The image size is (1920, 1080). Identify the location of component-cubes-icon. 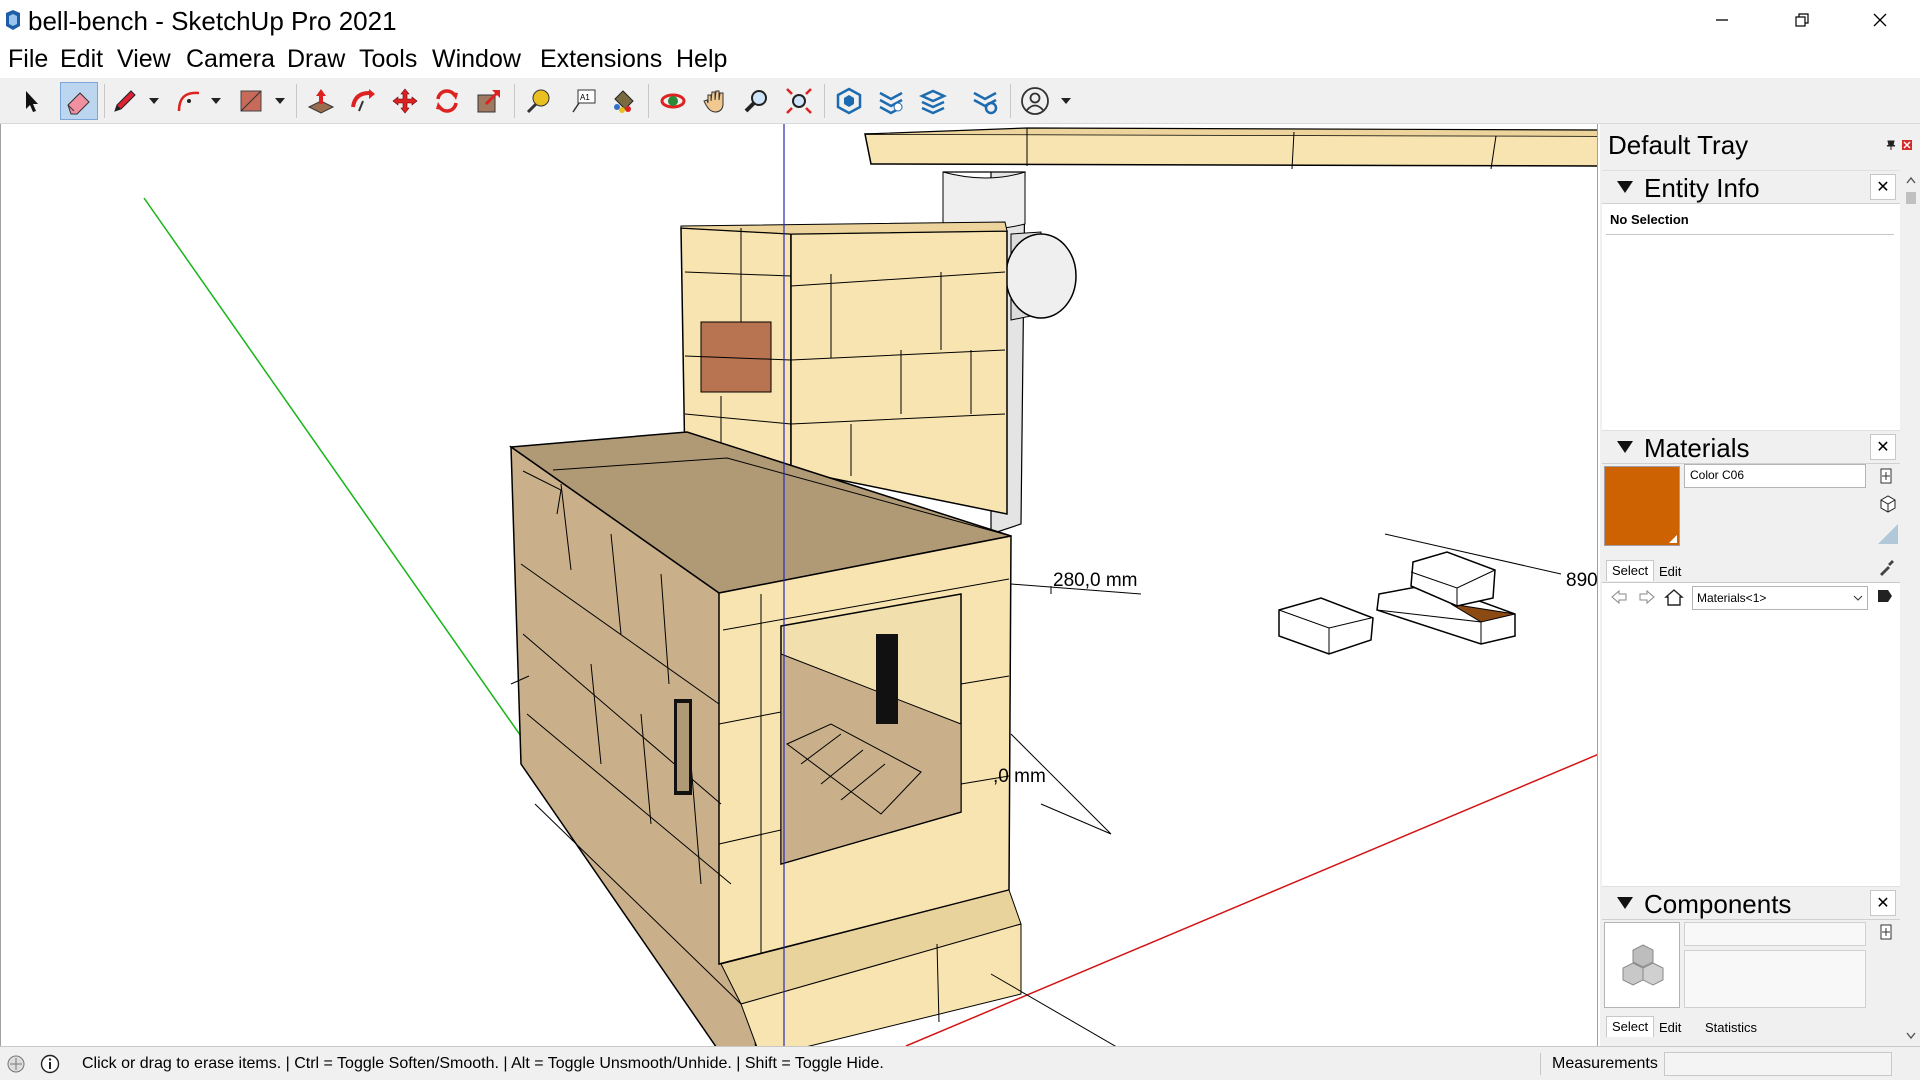
(1643, 965).